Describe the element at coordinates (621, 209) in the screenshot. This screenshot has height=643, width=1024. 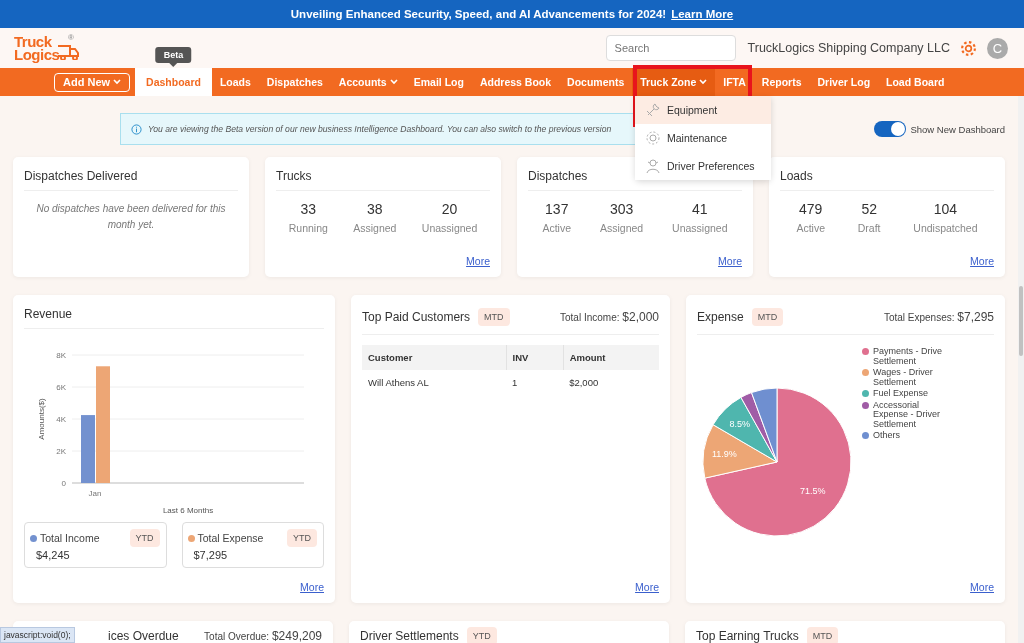
I see `stat-value: 303` at that location.